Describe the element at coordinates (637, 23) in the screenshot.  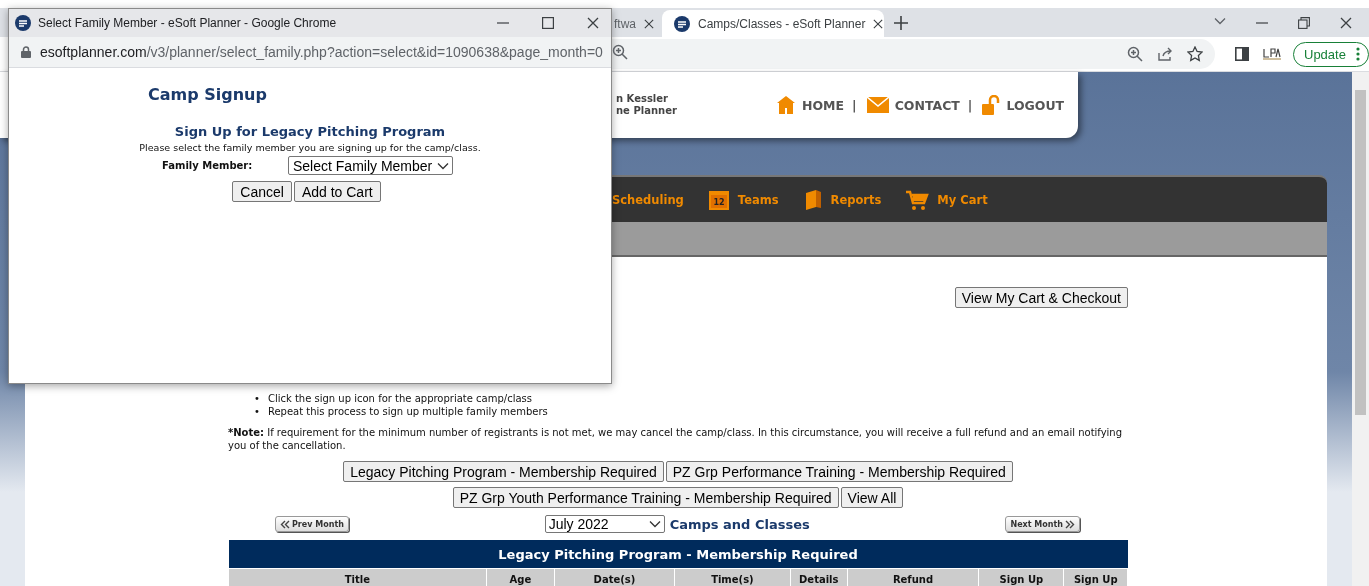
I see `browser-tab: ftwa` at that location.